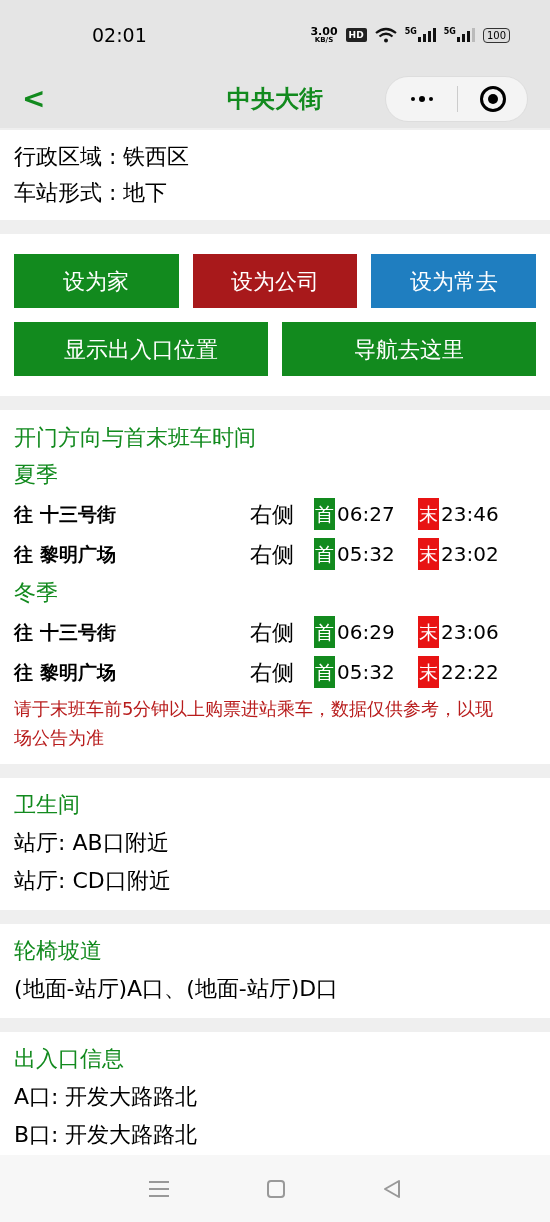  What do you see at coordinates (366, 514) in the screenshot?
I see `first-train-time: 06:27` at bounding box center [366, 514].